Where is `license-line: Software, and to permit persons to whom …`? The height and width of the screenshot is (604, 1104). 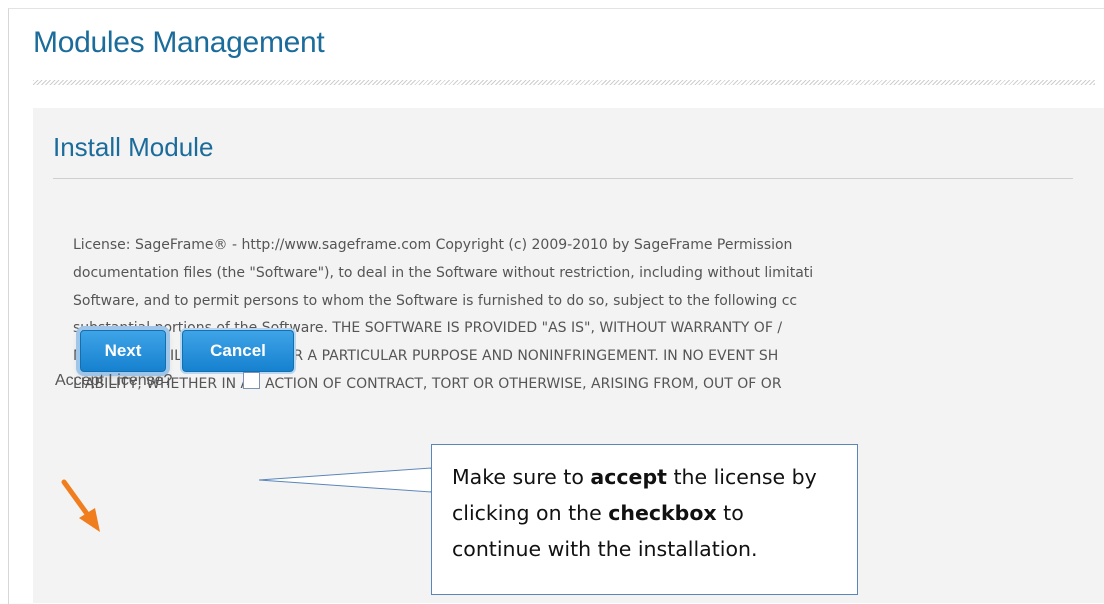
license-line: Software, and to permit persons to whom … is located at coordinates (435, 300).